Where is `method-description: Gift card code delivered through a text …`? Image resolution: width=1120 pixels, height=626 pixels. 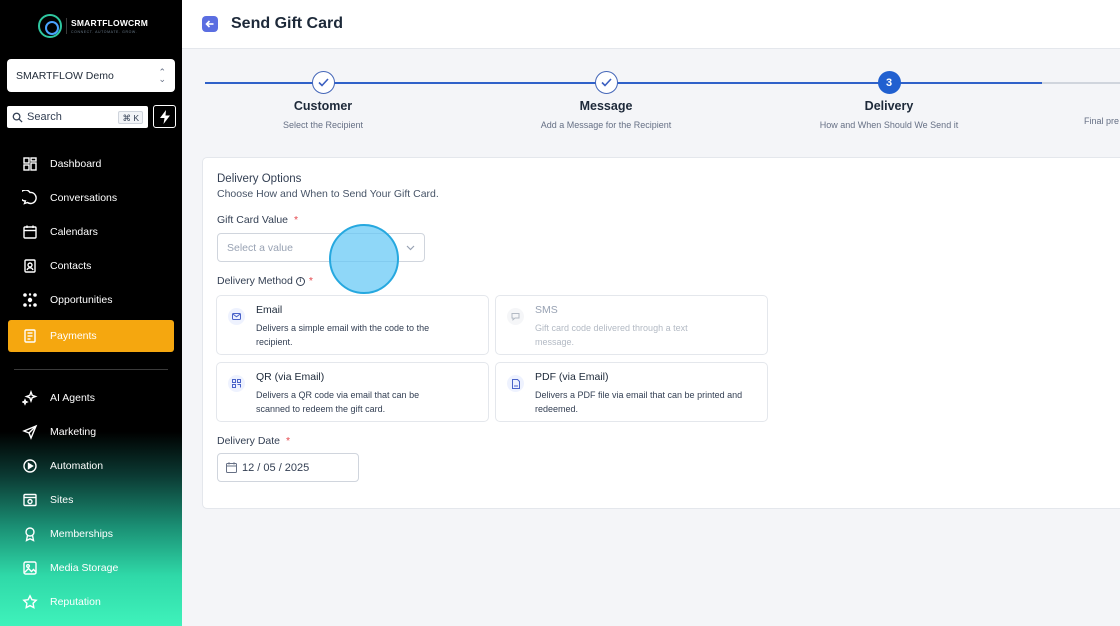
method-description: Gift card code delivered through a text … is located at coordinates (611, 335).